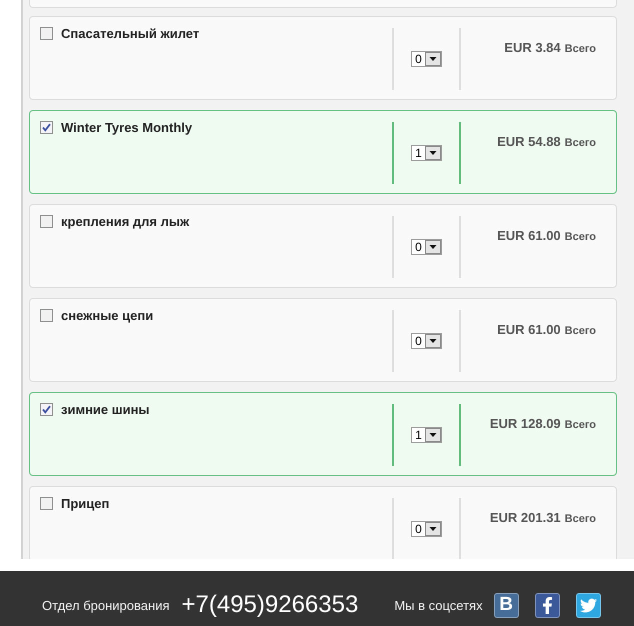 The height and width of the screenshot is (626, 634). What do you see at coordinates (107, 315) in the screenshot?
I see `product-name: снежные цепи` at bounding box center [107, 315].